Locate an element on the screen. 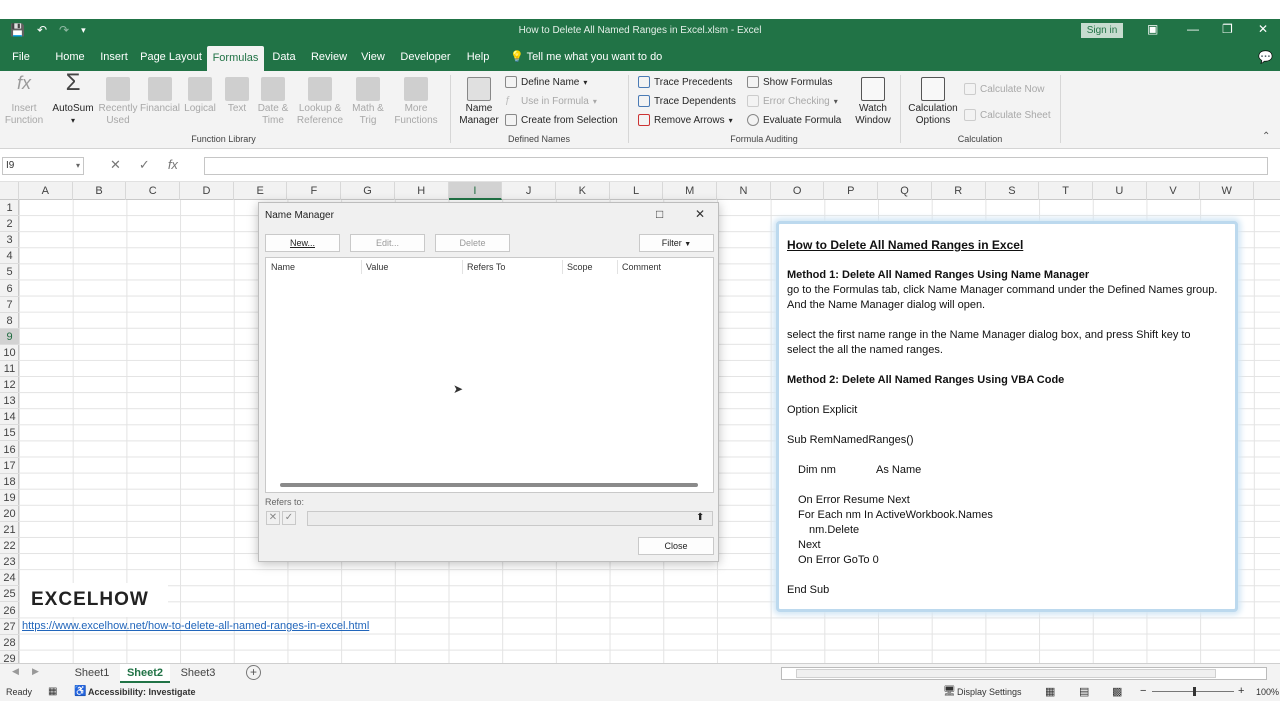 The image size is (1280, 720). row-header: 25 is located at coordinates (9, 594).